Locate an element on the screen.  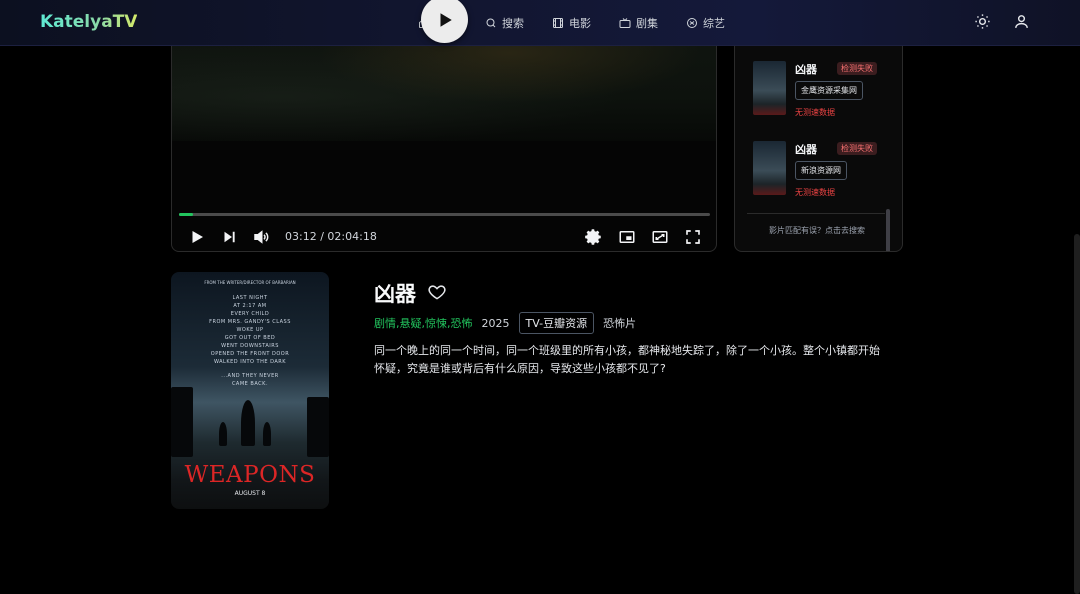
nav-item-search: 搜索 is located at coordinates (504, 23).